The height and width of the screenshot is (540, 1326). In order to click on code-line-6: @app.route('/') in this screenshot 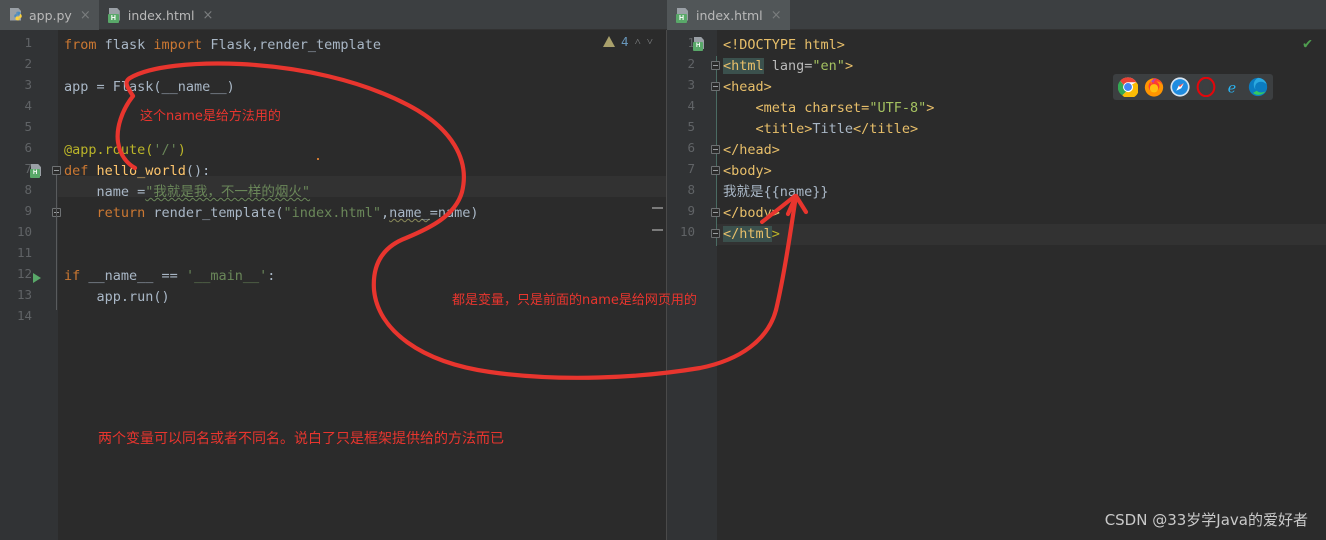, I will do `click(125, 150)`.